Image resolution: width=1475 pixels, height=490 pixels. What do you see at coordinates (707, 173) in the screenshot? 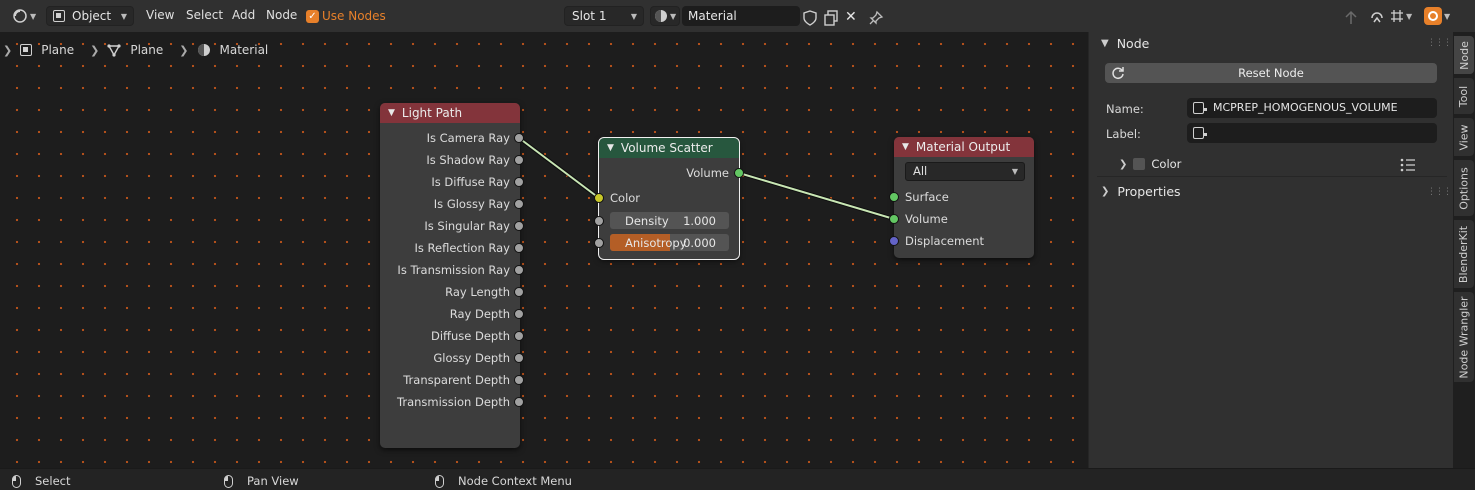
I see `output-volume: Volume` at bounding box center [707, 173].